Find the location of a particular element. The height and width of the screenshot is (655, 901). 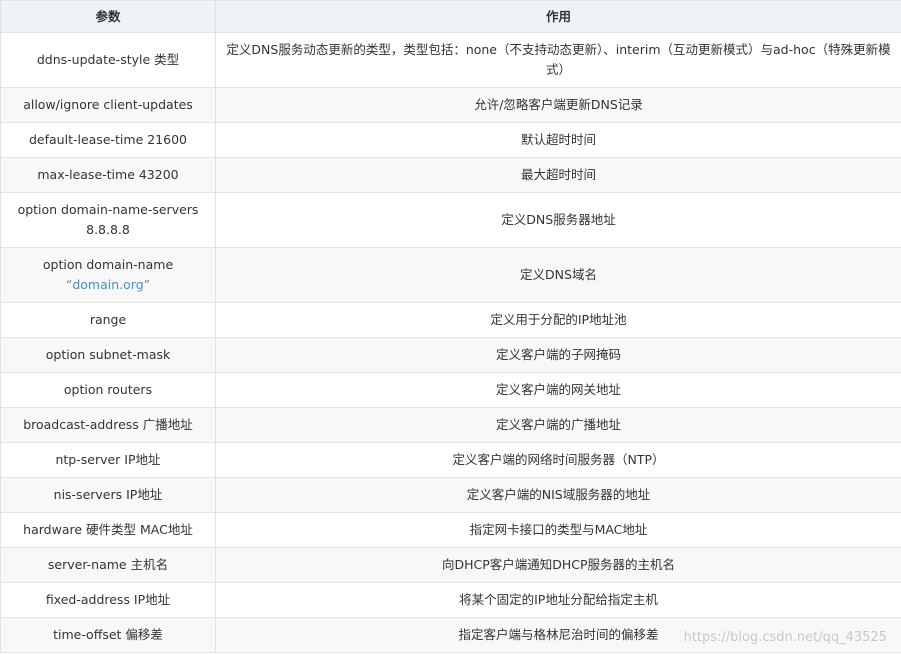

param-text: max-lease-time 43200 is located at coordinates (108, 174).